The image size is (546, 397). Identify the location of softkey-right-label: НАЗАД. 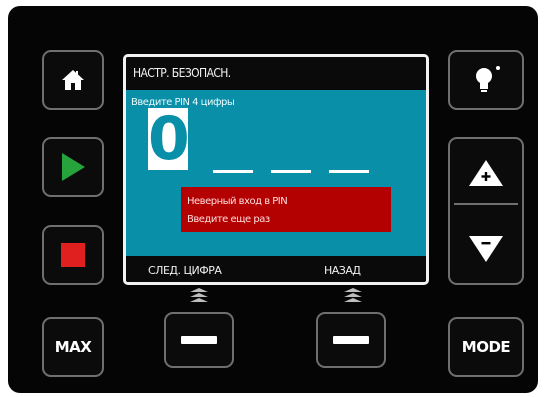
(342, 270).